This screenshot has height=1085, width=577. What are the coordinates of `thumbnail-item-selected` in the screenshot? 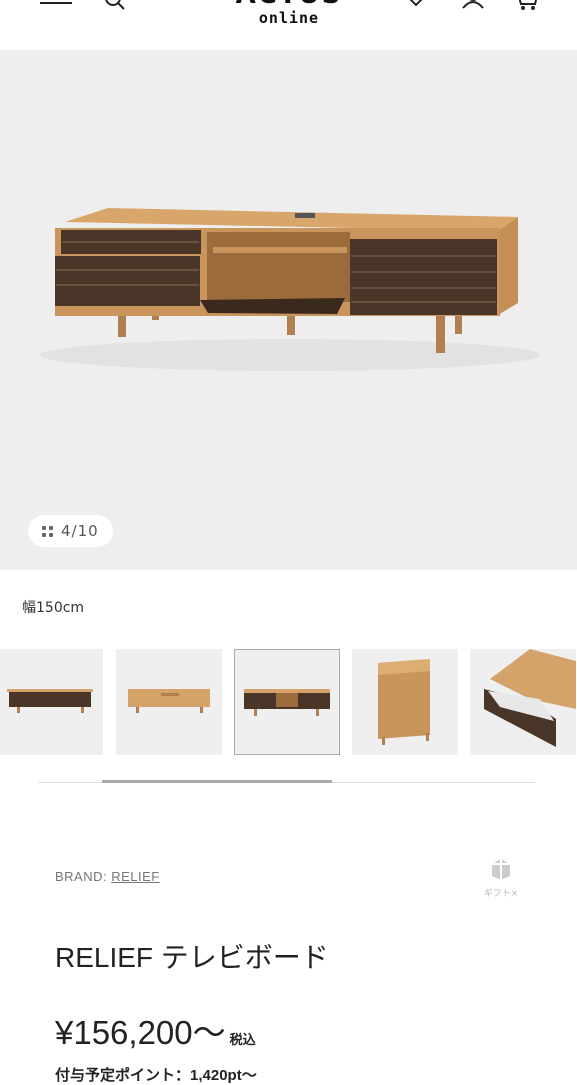 It's located at (287, 702).